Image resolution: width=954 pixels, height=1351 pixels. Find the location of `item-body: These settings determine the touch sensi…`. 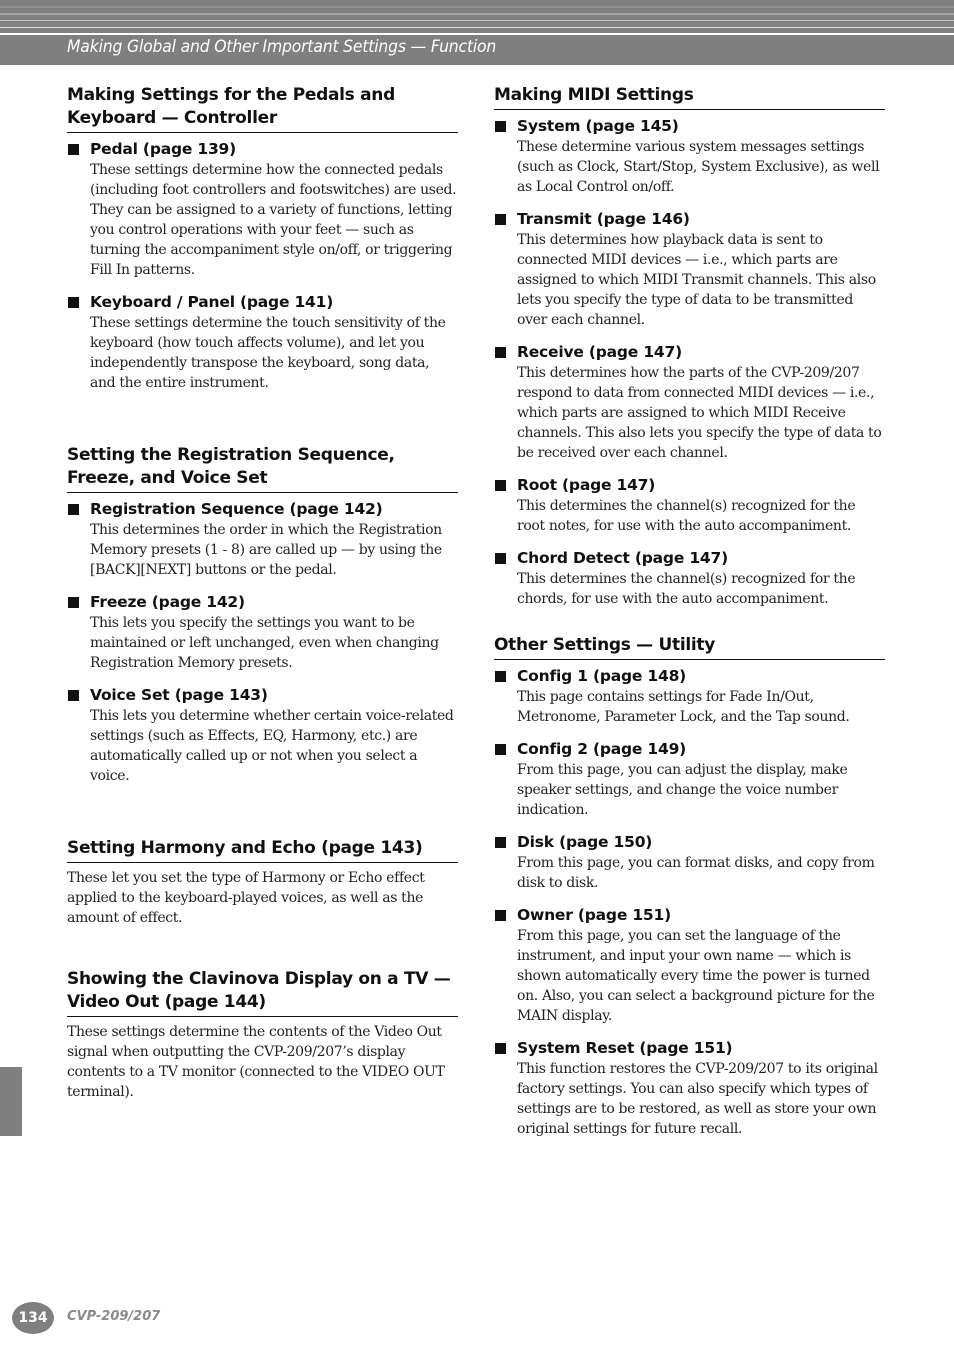

item-body: These settings determine the touch sensi… is located at coordinates (268, 353).